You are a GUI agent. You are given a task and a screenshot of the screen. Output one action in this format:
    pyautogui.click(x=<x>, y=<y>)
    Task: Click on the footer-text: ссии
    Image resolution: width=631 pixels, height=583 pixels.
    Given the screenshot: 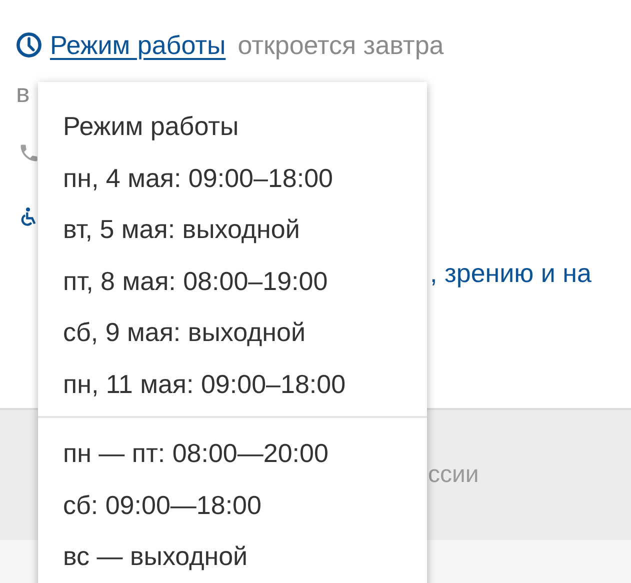 What is the action you would take?
    pyautogui.click(x=453, y=475)
    